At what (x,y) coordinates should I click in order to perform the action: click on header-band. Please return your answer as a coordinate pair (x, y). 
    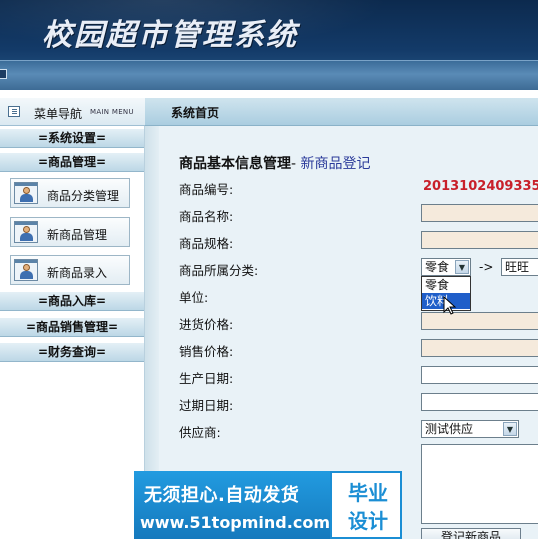
    Looking at the image, I should click on (269, 75).